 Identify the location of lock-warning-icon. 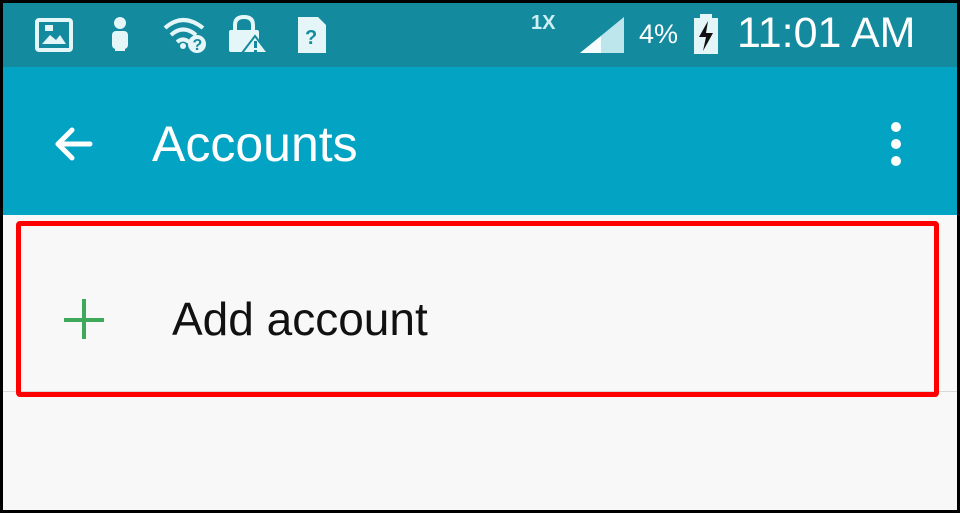
(250, 34).